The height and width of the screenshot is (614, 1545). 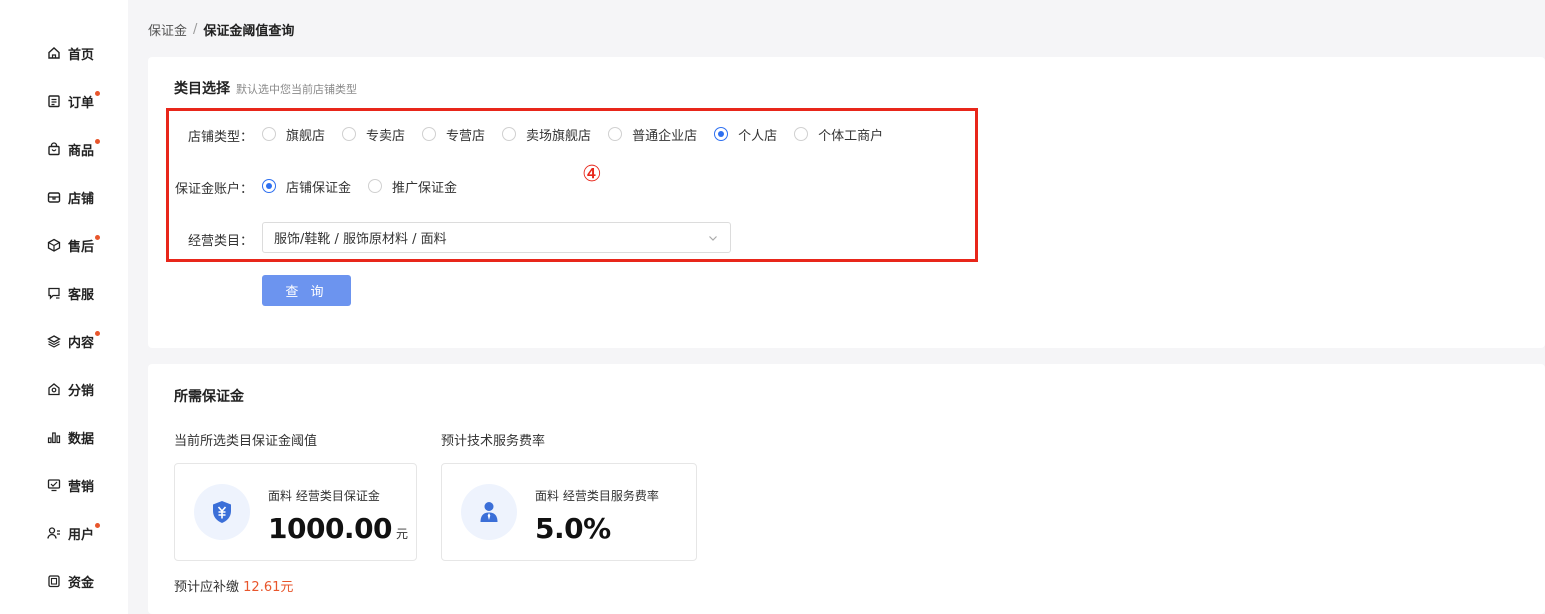 What do you see at coordinates (597, 496) in the screenshot?
I see `rate-caption: 面料 经营类目服务费率` at bounding box center [597, 496].